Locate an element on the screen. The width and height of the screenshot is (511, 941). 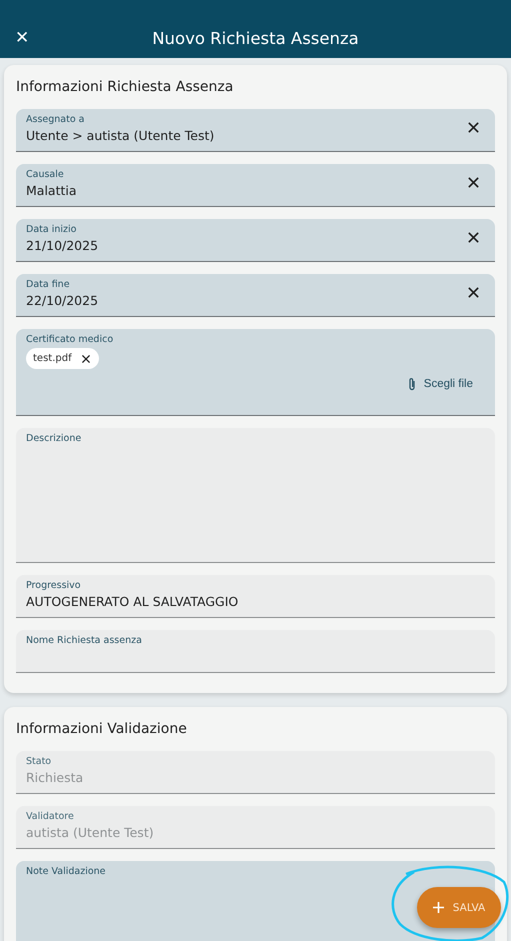
field-label: Validatore is located at coordinates (50, 816).